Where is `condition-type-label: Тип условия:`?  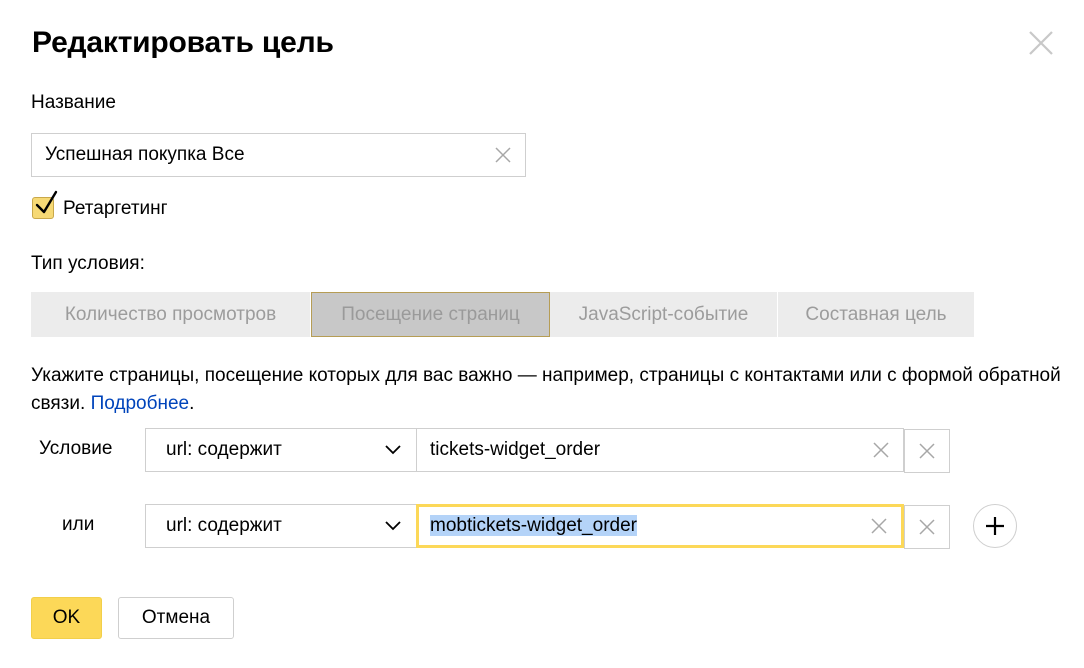
condition-type-label: Тип условия: is located at coordinates (88, 263).